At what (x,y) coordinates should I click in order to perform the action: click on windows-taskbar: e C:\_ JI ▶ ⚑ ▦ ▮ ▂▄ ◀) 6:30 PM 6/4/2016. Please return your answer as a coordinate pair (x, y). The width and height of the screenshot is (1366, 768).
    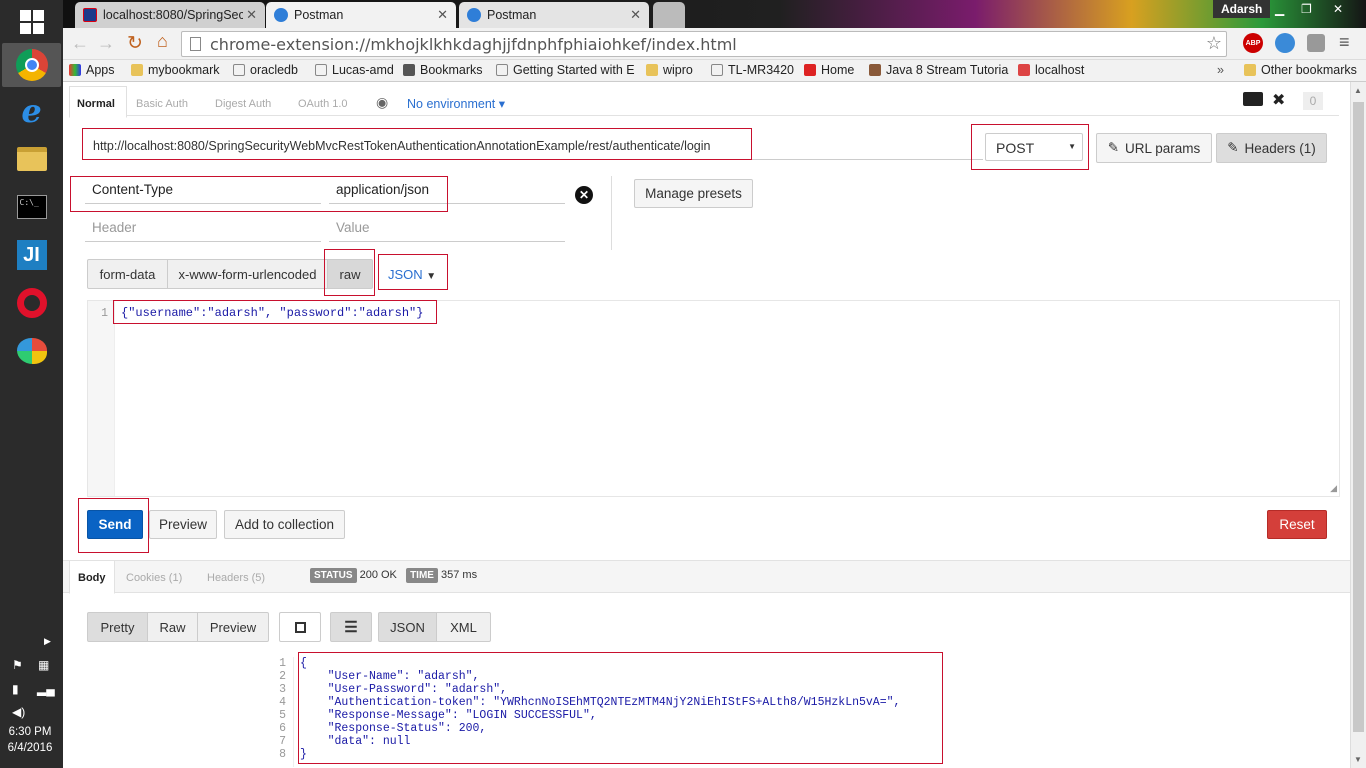
    Looking at the image, I should click on (31, 384).